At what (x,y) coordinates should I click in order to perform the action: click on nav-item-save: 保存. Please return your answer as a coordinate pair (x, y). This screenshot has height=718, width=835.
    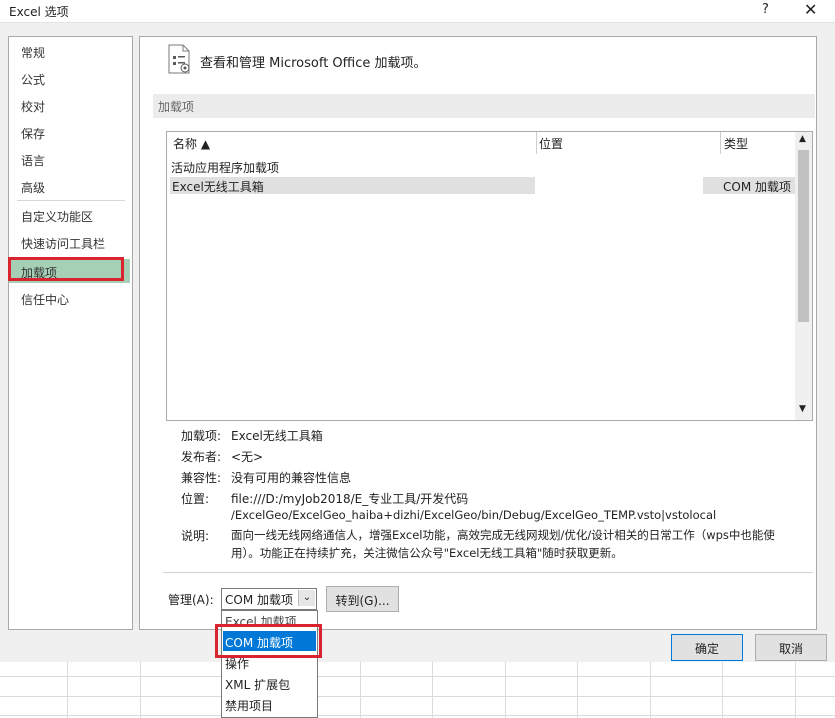
    Looking at the image, I should click on (33, 133).